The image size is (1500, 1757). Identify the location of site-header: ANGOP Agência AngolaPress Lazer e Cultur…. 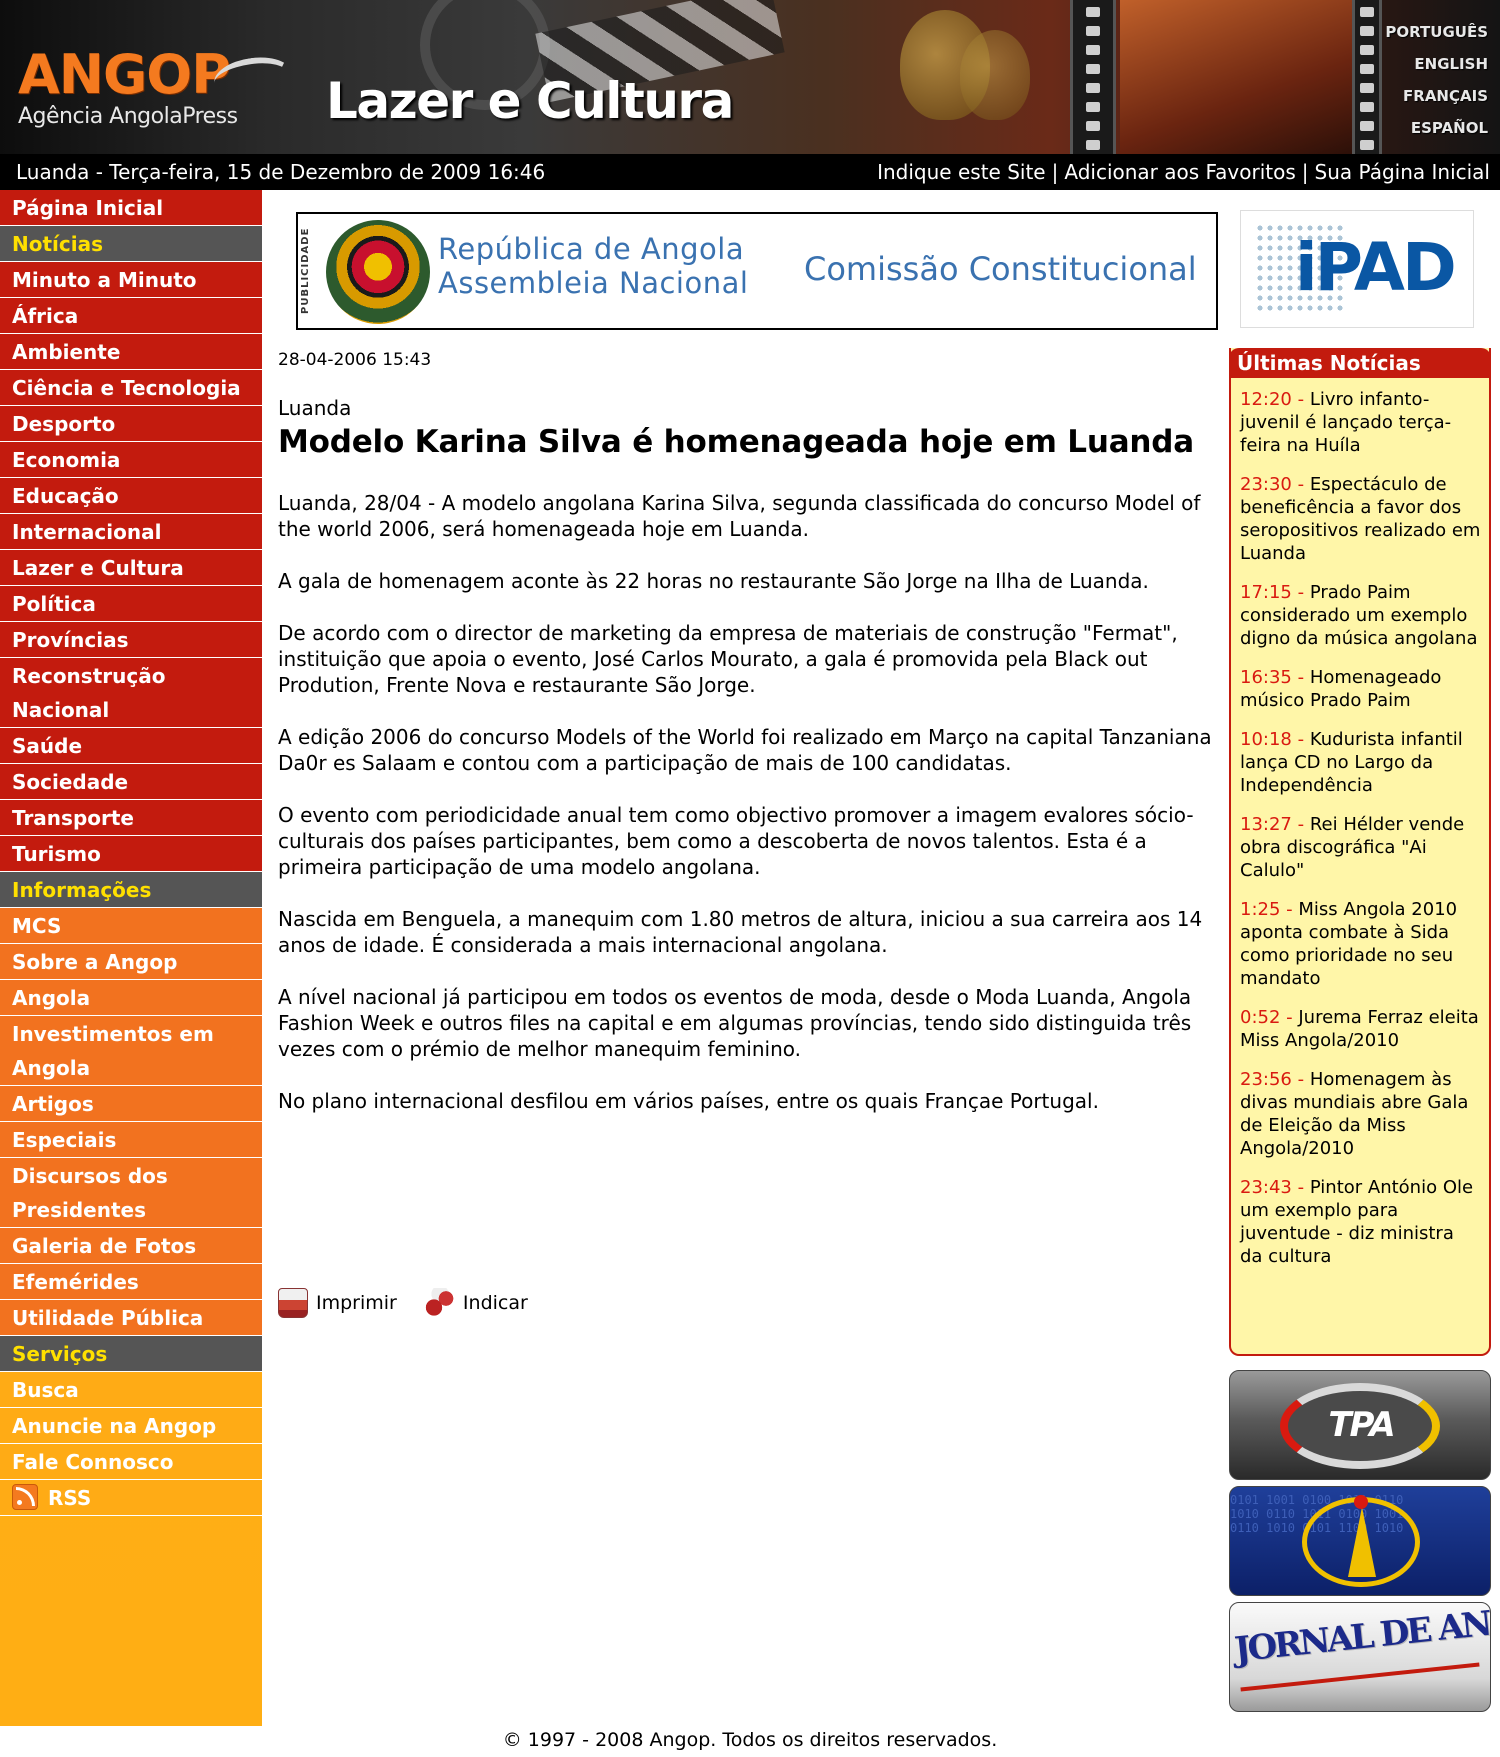
(750, 77).